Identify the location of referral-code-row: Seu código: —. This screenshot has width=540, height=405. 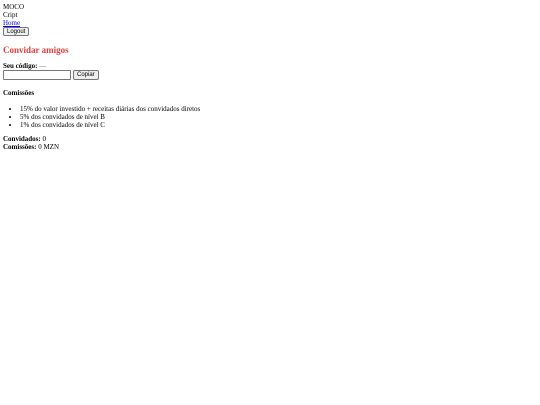
(270, 66).